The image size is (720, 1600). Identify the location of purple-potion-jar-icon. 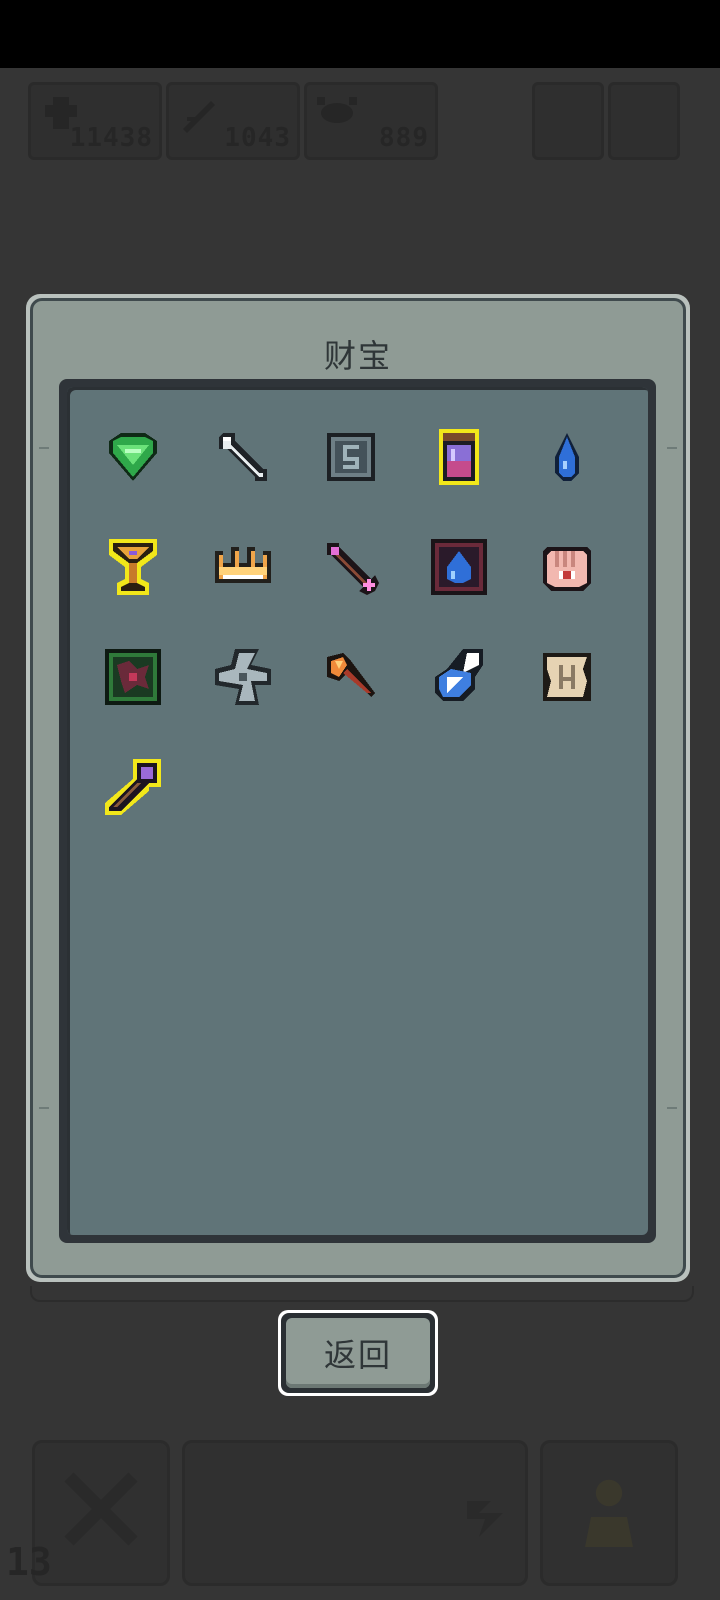
(459, 457).